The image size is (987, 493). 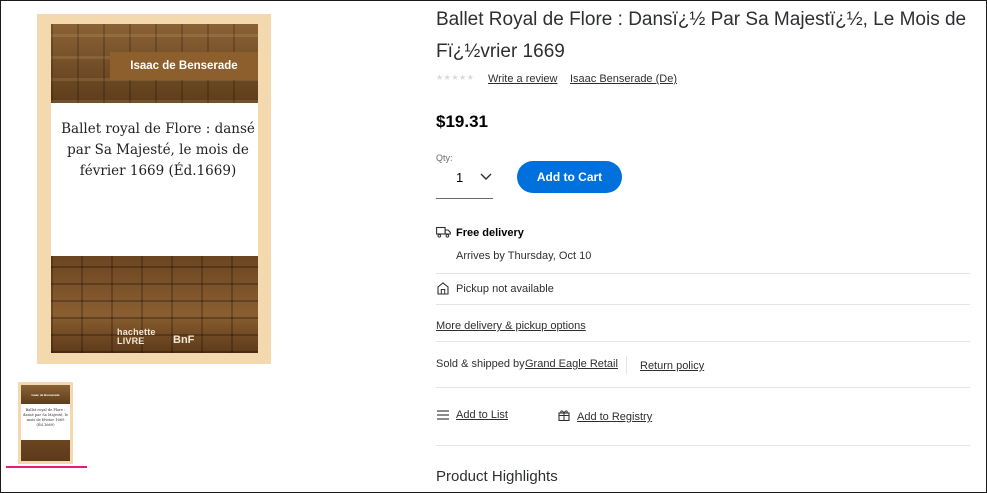 What do you see at coordinates (443, 415) in the screenshot?
I see `list-icon` at bounding box center [443, 415].